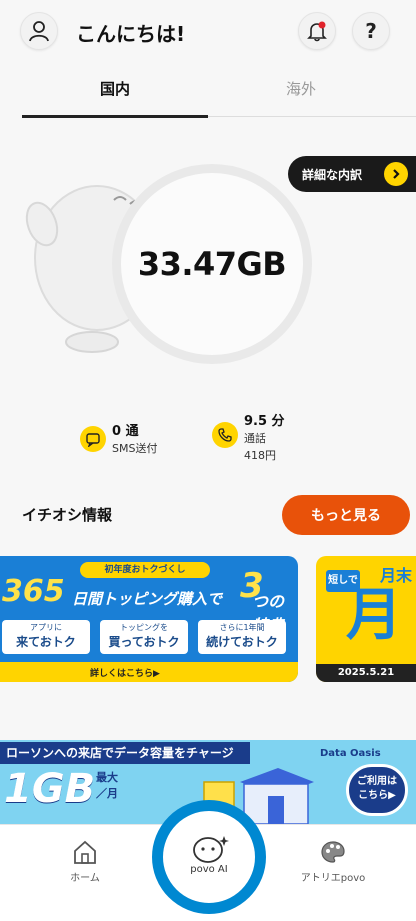 The image size is (416, 921). What do you see at coordinates (225, 435) in the screenshot?
I see `phone-icon` at bounding box center [225, 435].